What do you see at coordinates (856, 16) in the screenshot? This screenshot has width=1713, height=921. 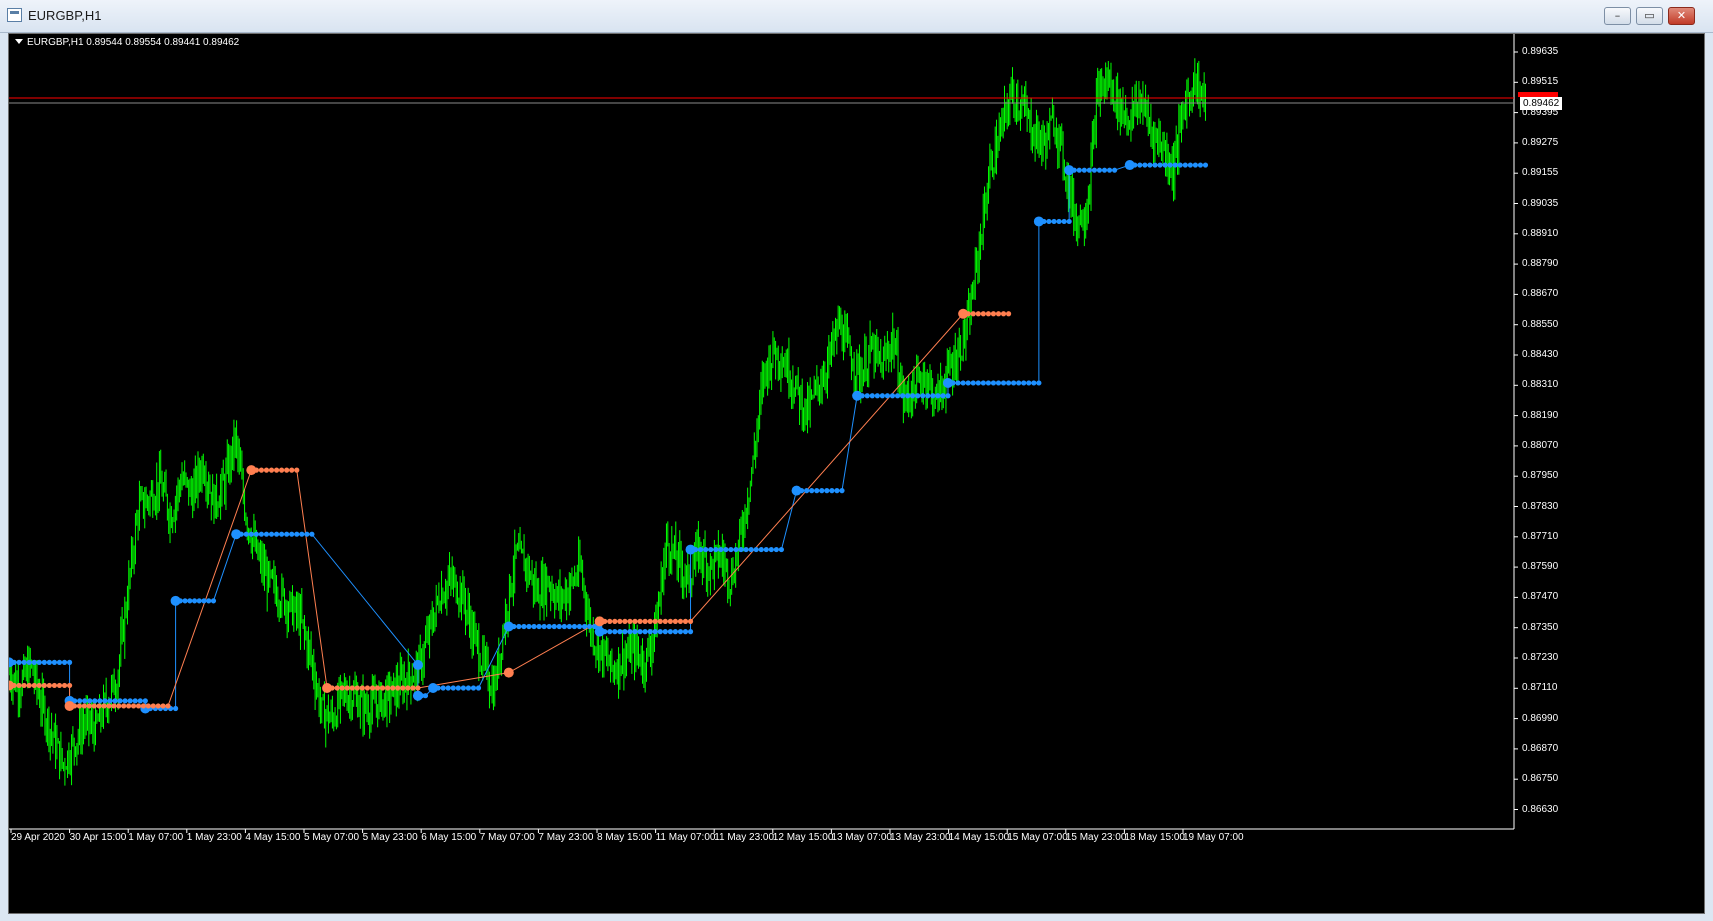 I see `window-titlebar: EURGBP,H1 – ▭ ✕` at bounding box center [856, 16].